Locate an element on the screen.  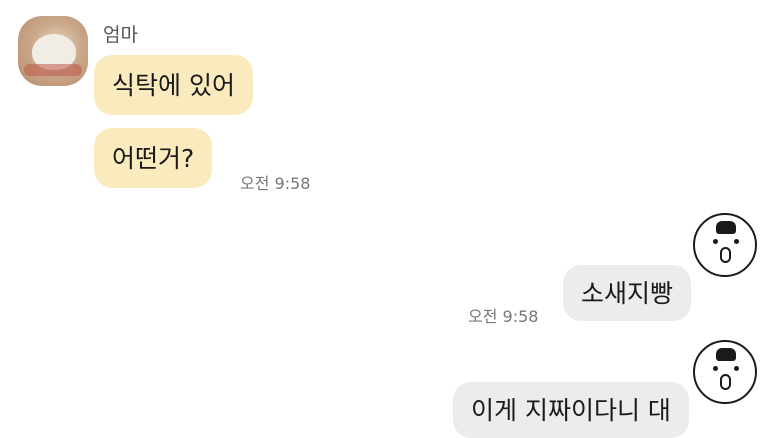
contact-name: 엄마 is located at coordinates (120, 35).